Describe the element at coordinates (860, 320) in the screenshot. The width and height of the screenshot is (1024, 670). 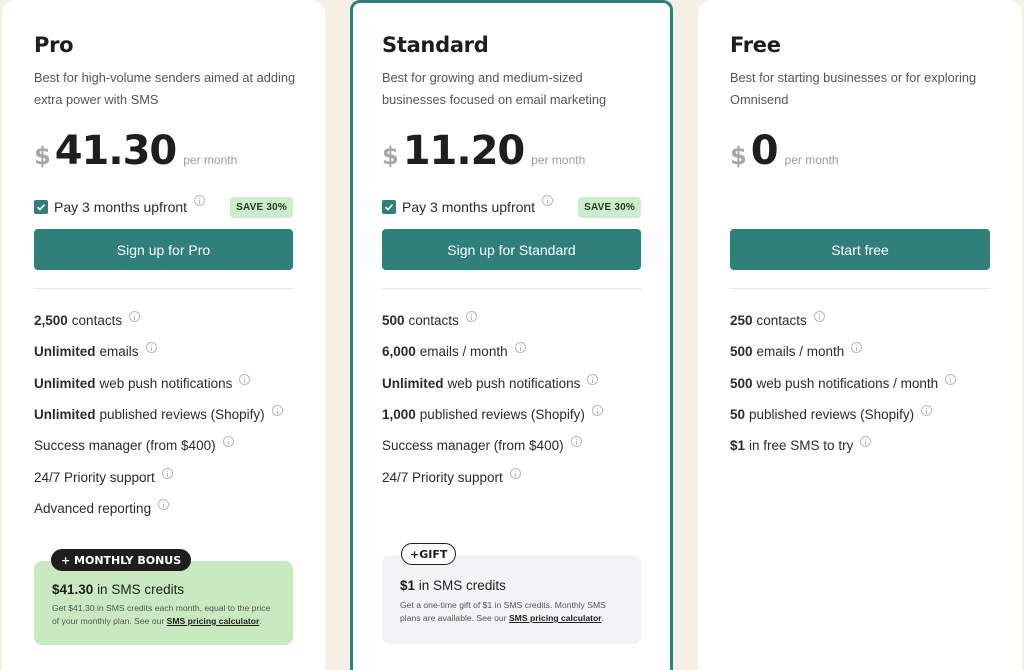
I see `feature-item: 250 contacts` at that location.